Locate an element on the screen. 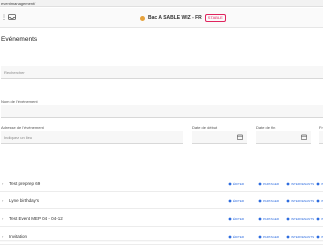 This screenshot has height=245, width=323. event-name: Invitation is located at coordinates (18, 236).